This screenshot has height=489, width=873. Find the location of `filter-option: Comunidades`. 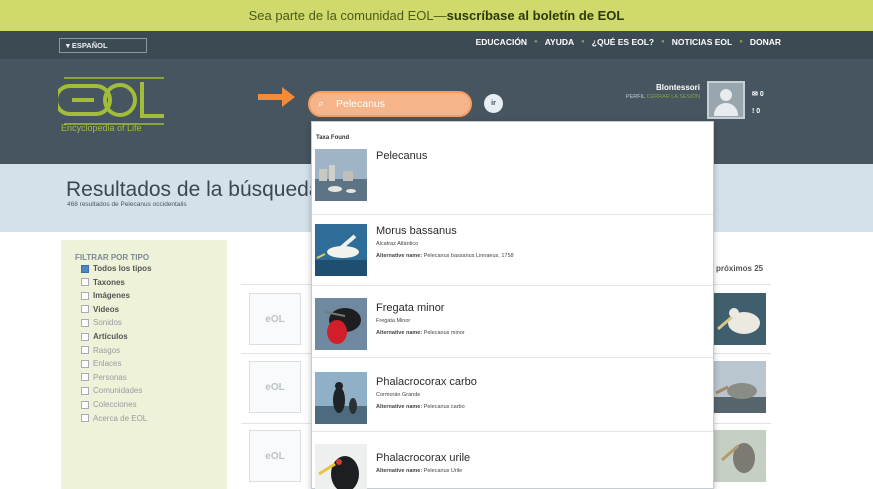

filter-option: Comunidades is located at coordinates (111, 390).